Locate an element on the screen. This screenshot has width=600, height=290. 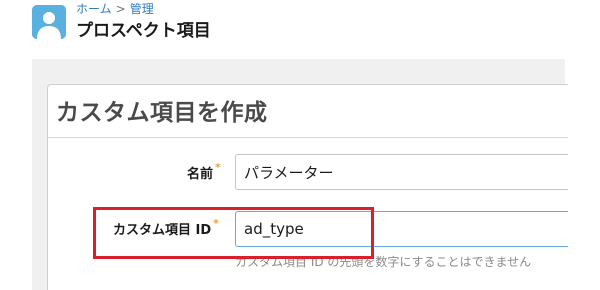
breadcrumb: ホーム > 管理 is located at coordinates (115, 9).